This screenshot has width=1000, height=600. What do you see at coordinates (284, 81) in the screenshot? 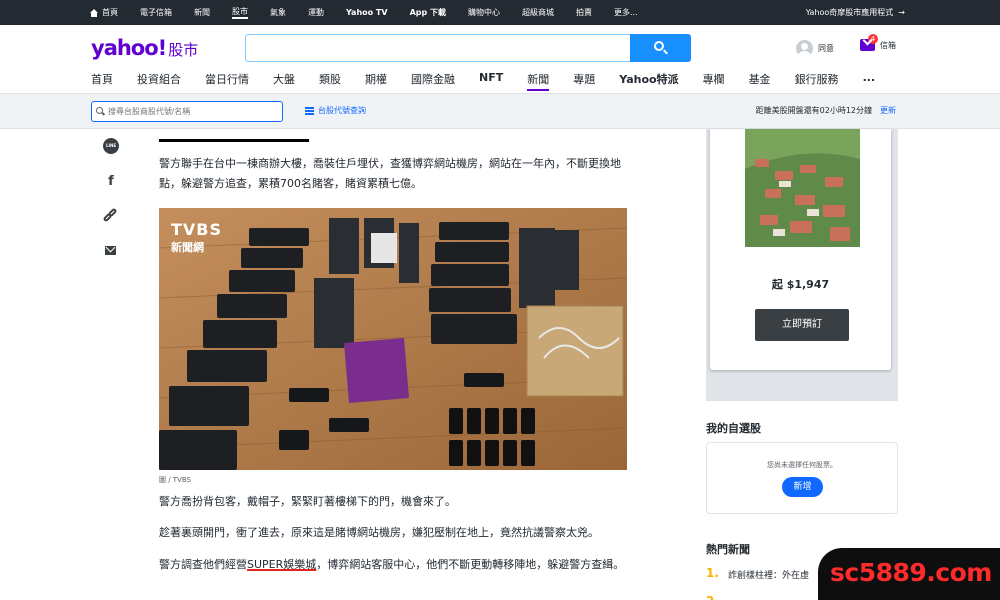
I see `nav-market: 大盤` at bounding box center [284, 81].